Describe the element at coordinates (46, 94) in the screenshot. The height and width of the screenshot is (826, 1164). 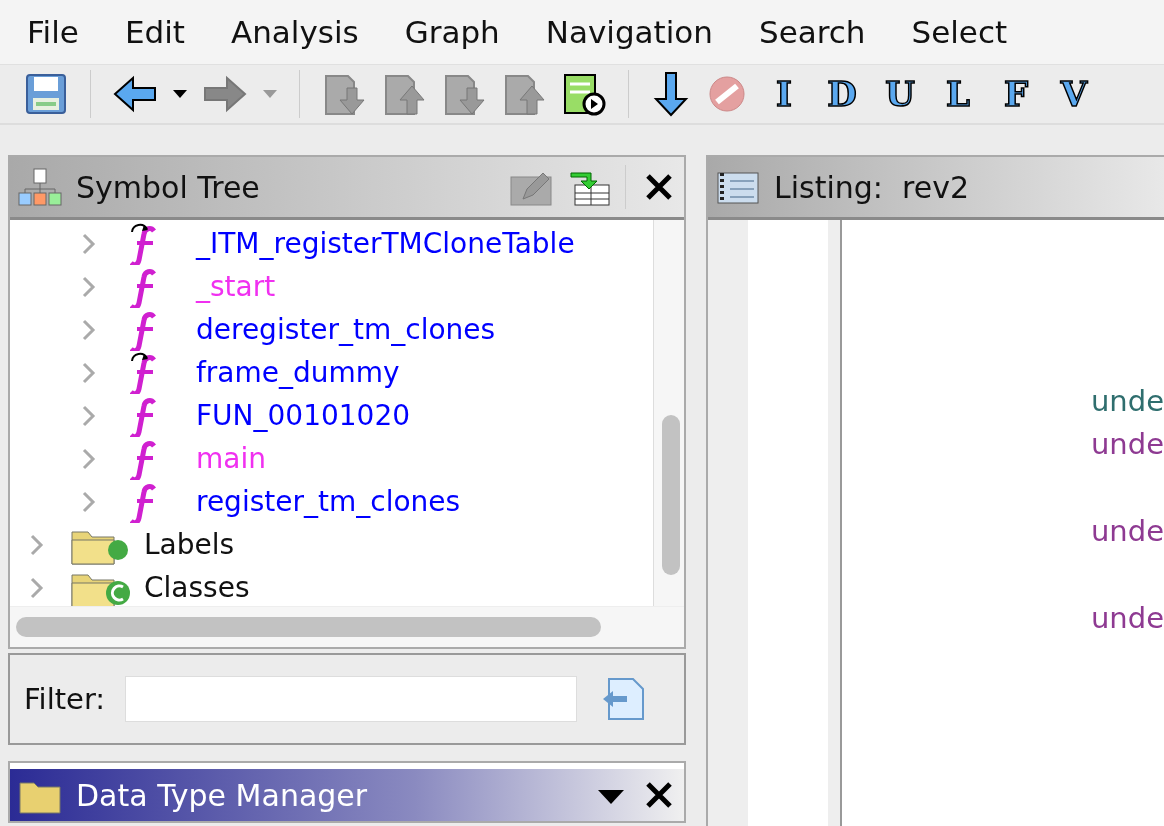
I see `save-icon` at that location.